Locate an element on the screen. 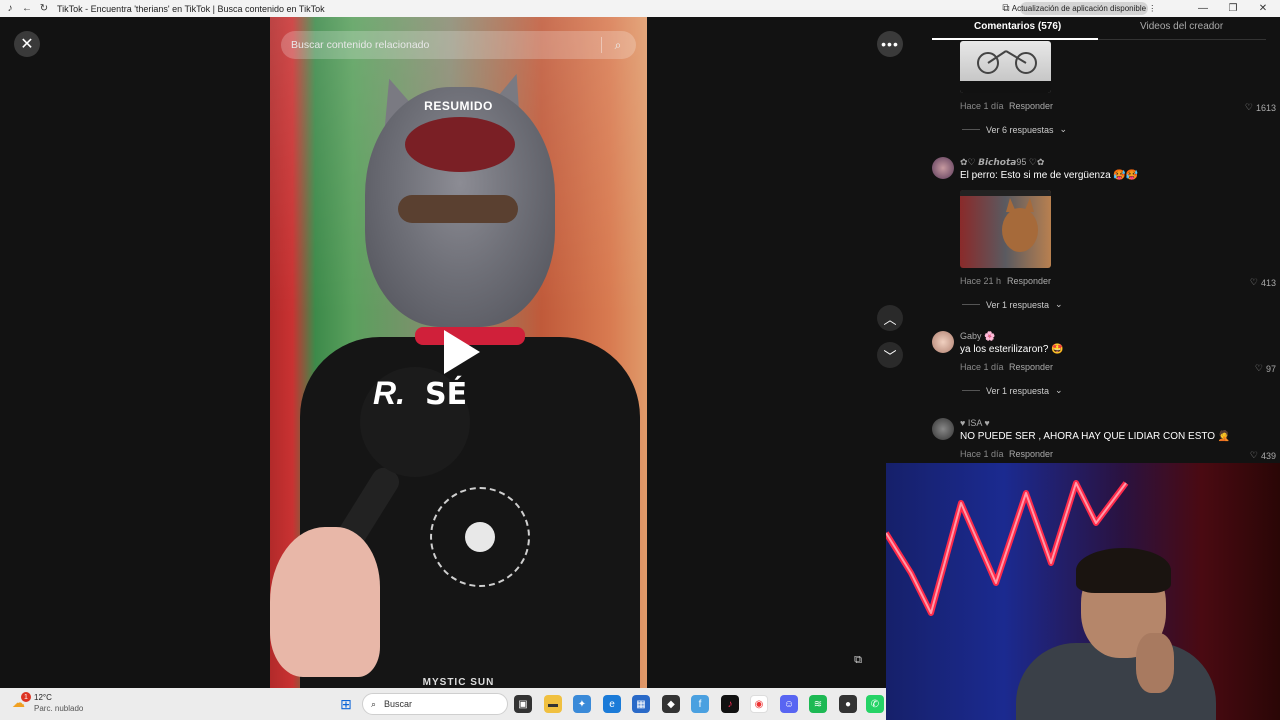 The image size is (1280, 720). chevron-down-icon: ﹀ is located at coordinates (890, 356).